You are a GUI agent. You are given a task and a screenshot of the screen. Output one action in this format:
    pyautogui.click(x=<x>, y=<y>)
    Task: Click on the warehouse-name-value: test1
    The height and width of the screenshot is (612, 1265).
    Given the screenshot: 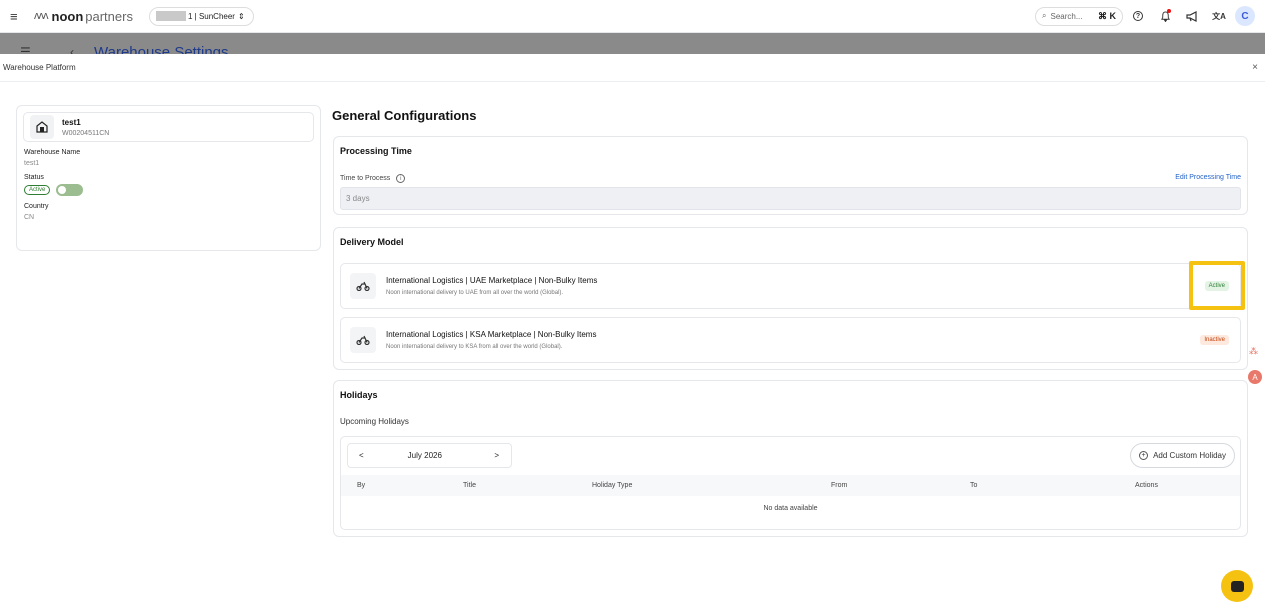 What is the action you would take?
    pyautogui.click(x=32, y=163)
    